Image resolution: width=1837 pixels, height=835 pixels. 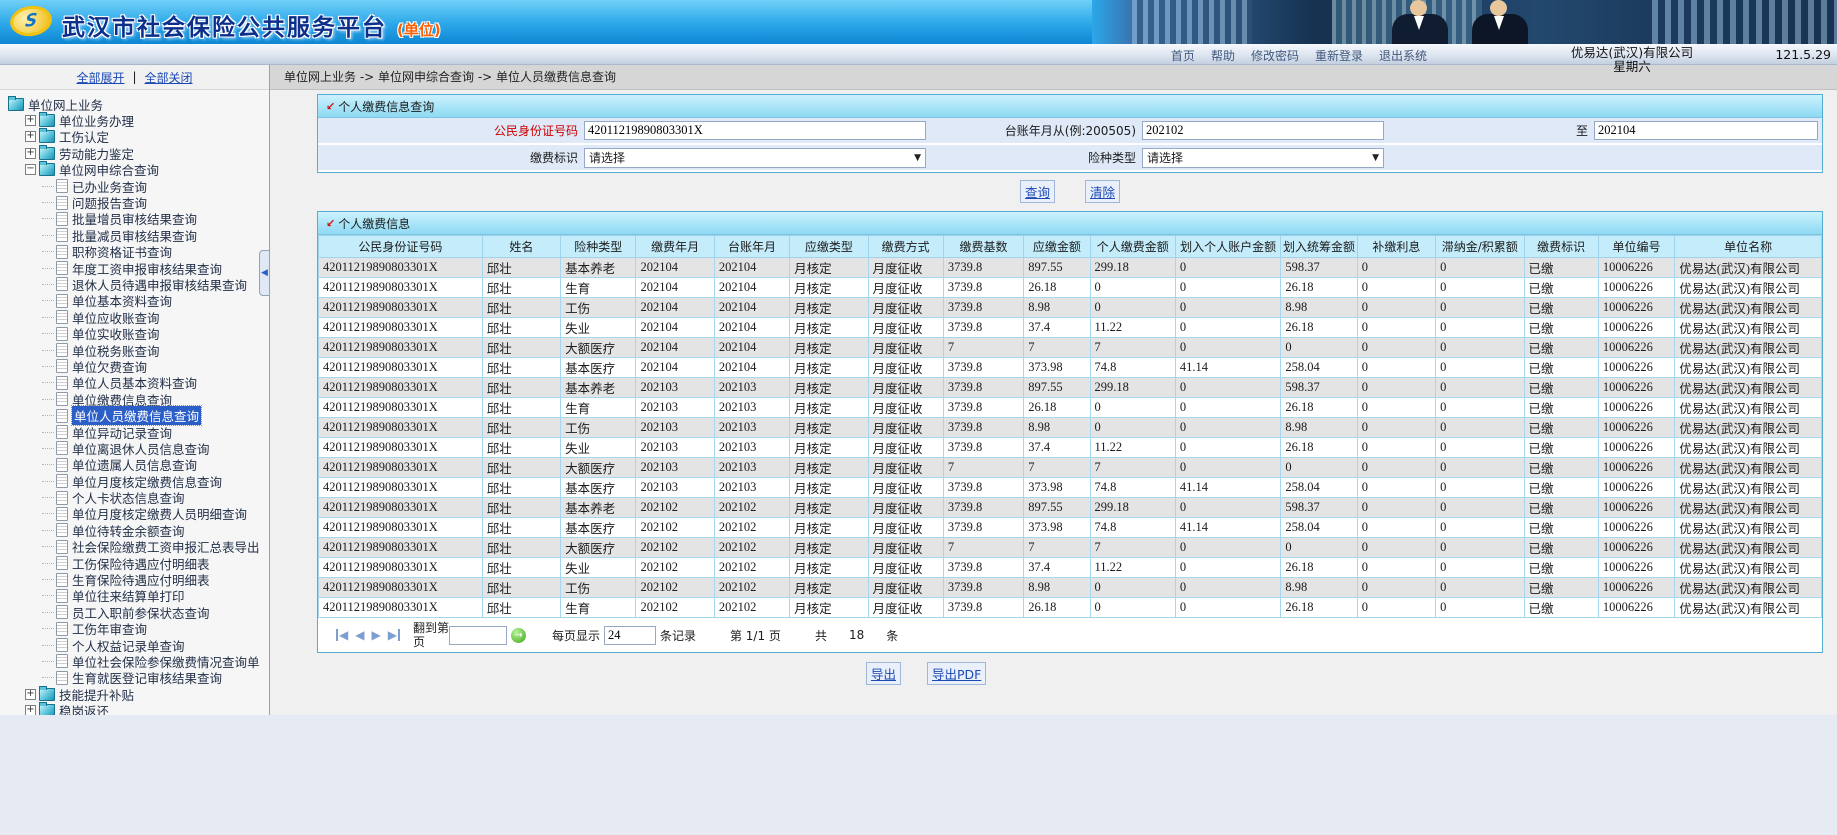 What do you see at coordinates (1053, 669) in the screenshot?
I see `export-actions: 导出 导出PDF` at bounding box center [1053, 669].